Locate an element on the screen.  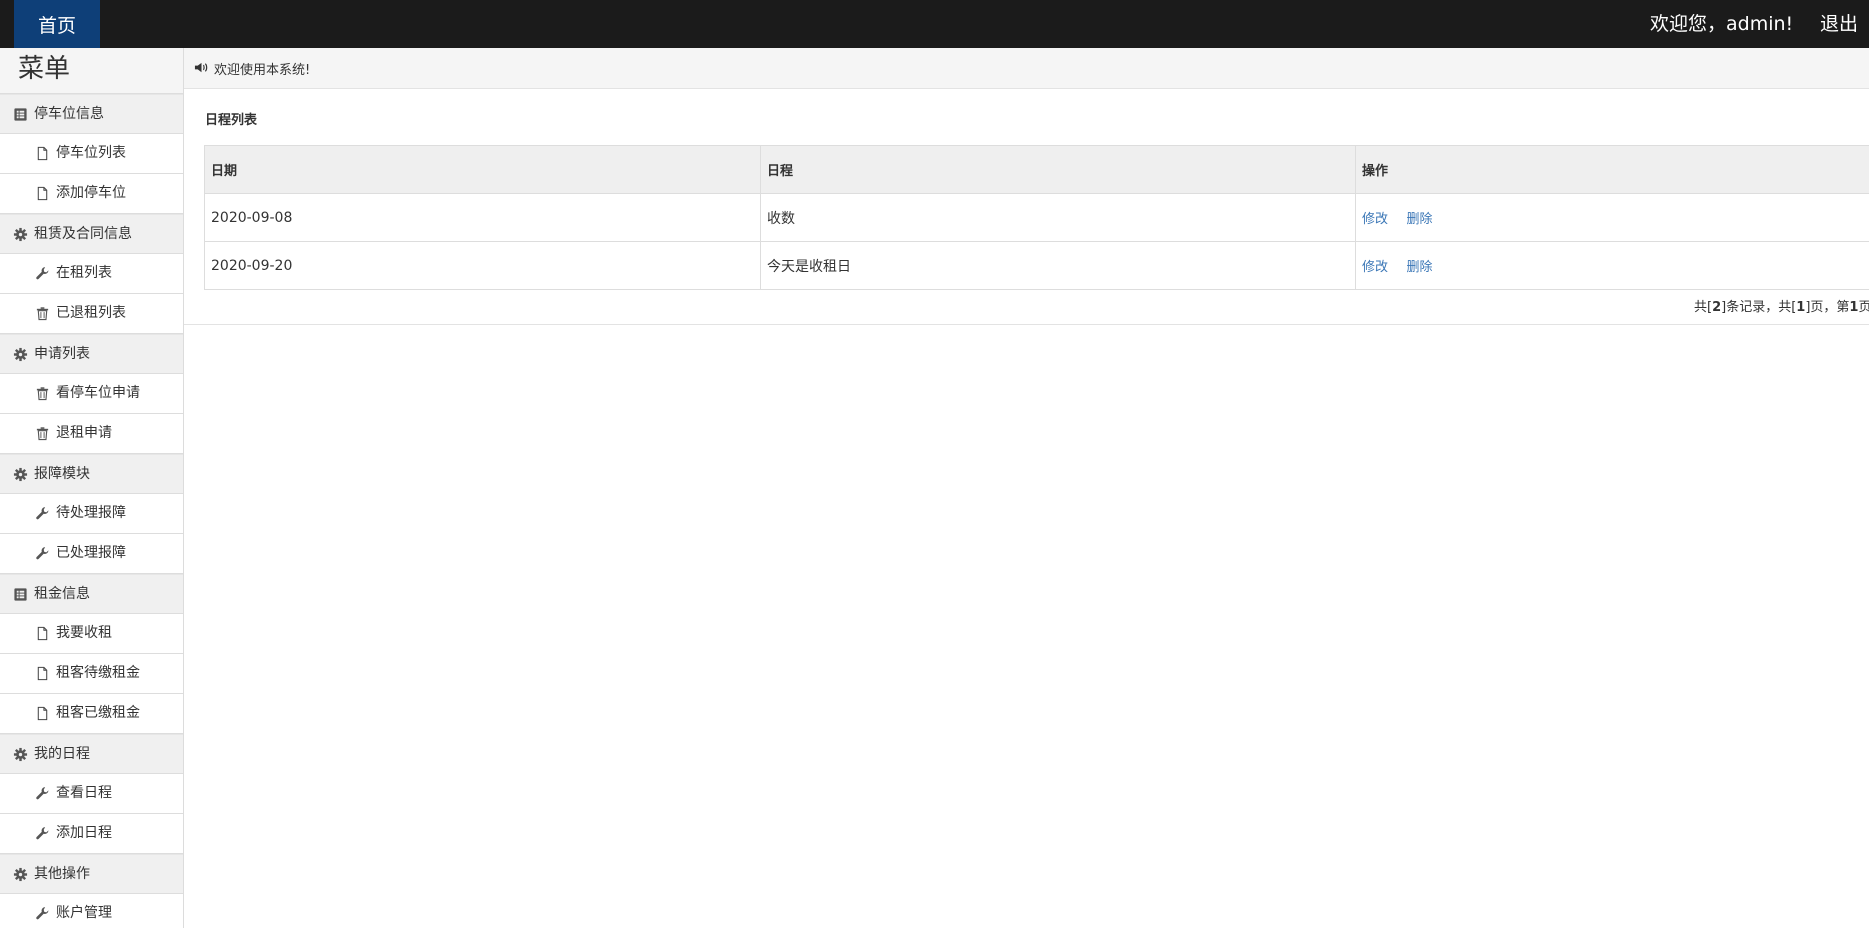
sidebar-item-label: 我要收租 is located at coordinates (84, 633).